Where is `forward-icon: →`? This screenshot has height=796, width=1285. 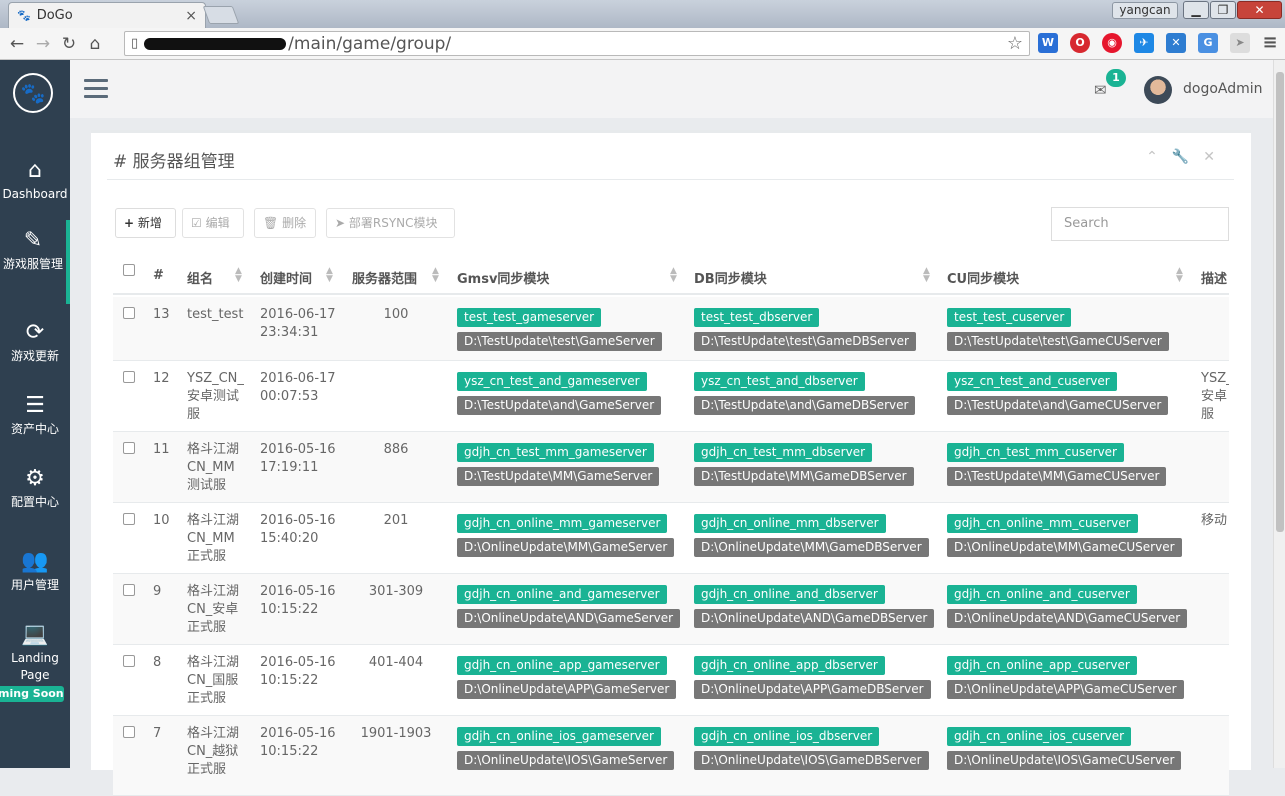
forward-icon: → is located at coordinates (43, 44).